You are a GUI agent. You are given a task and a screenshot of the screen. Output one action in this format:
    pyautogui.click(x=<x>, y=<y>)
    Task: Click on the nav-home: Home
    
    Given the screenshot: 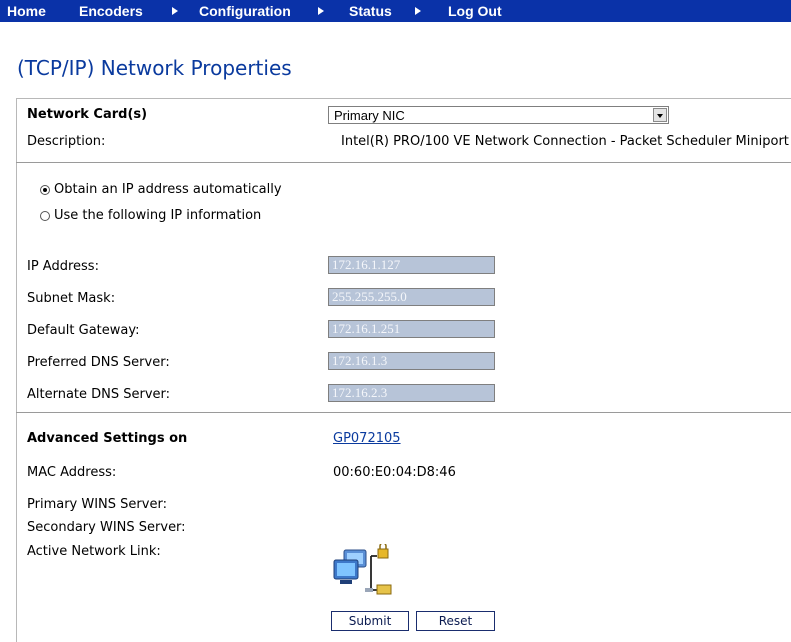 What is the action you would take?
    pyautogui.click(x=26, y=11)
    